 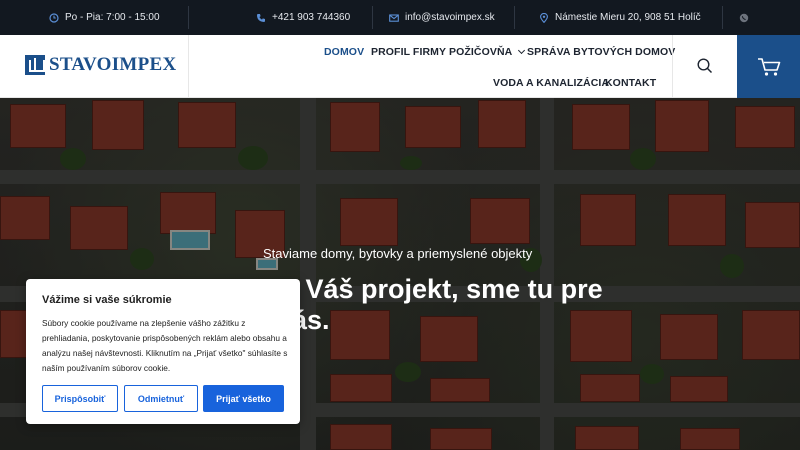 What do you see at coordinates (35, 65) in the screenshot?
I see `logo-icon` at bounding box center [35, 65].